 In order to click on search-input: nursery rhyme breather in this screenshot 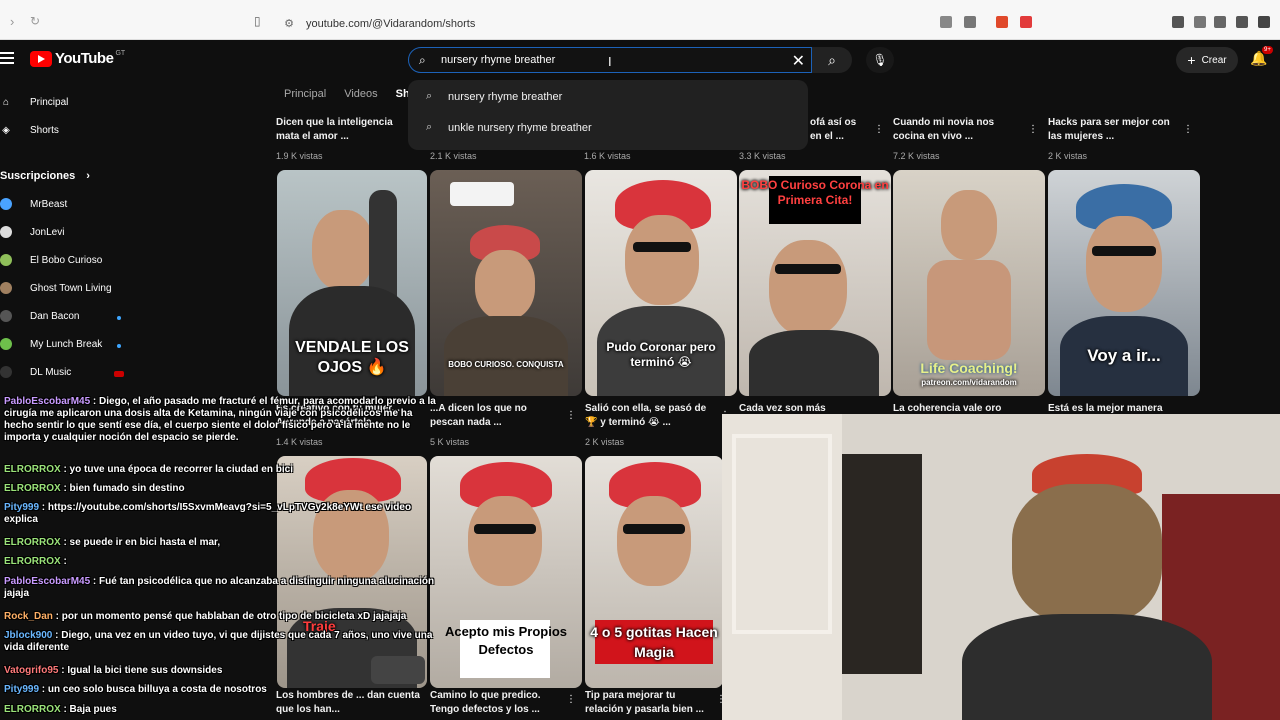, I will do `click(498, 60)`.